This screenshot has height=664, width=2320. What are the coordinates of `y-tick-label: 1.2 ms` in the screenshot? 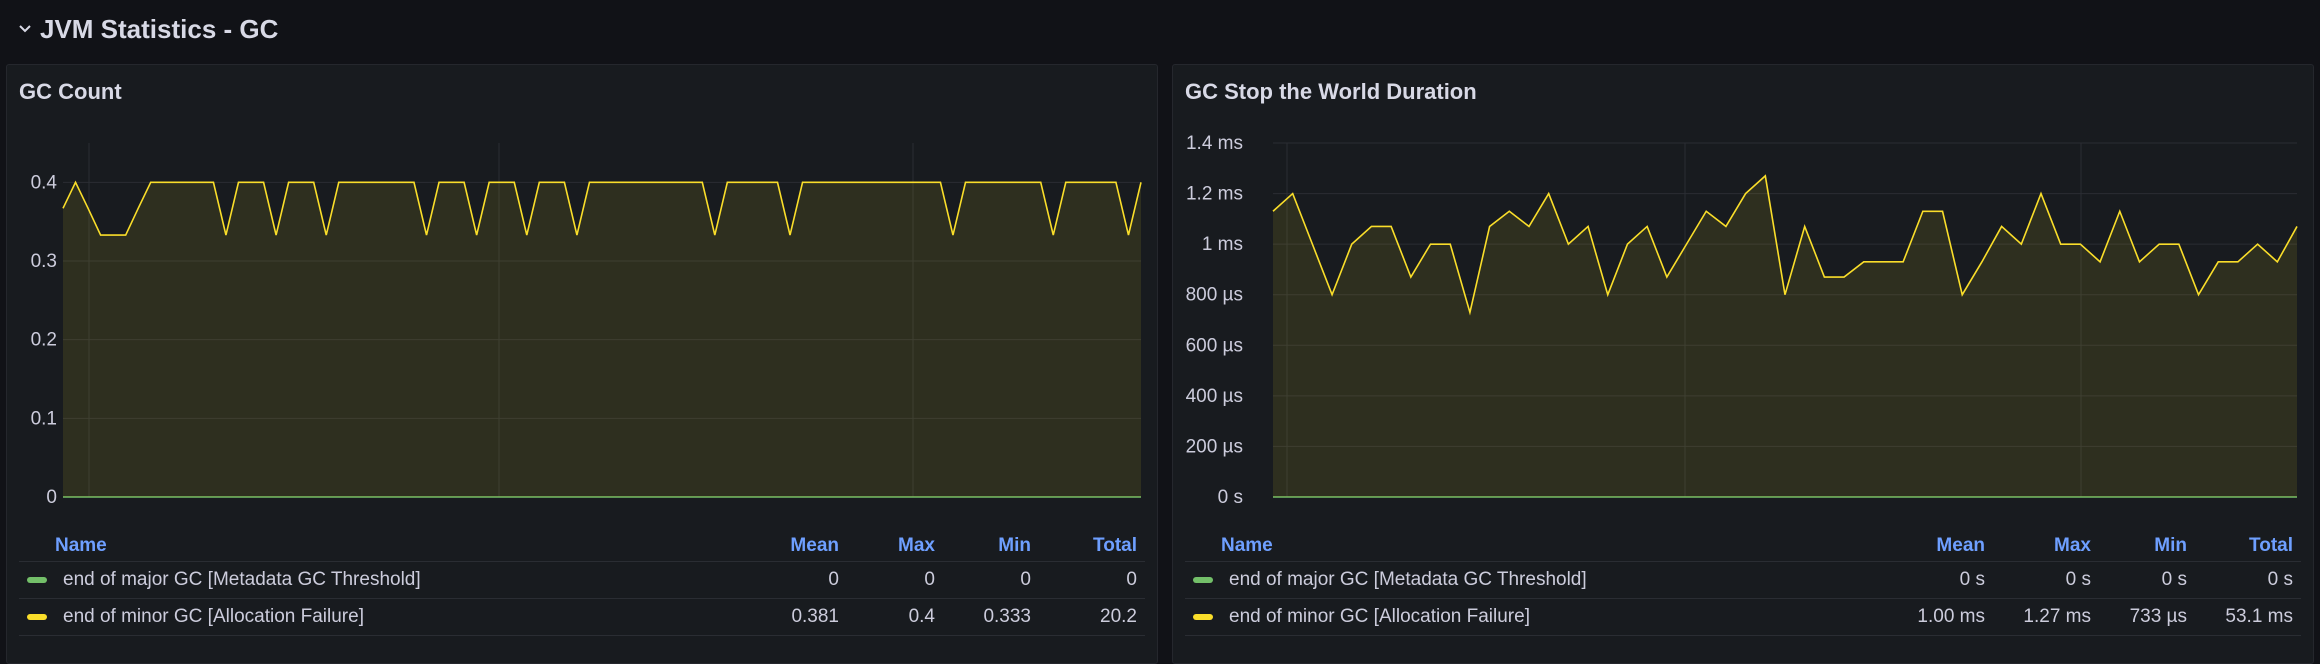 It's located at (1214, 194).